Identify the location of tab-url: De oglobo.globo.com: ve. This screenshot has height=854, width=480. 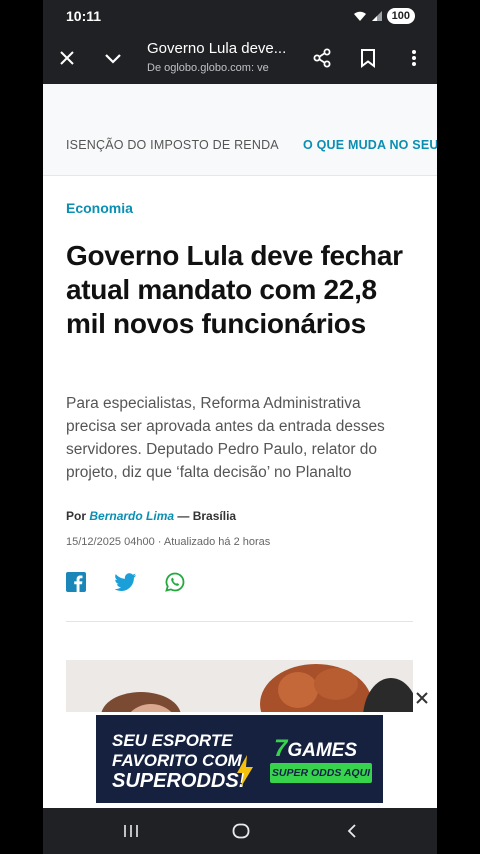
(209, 68).